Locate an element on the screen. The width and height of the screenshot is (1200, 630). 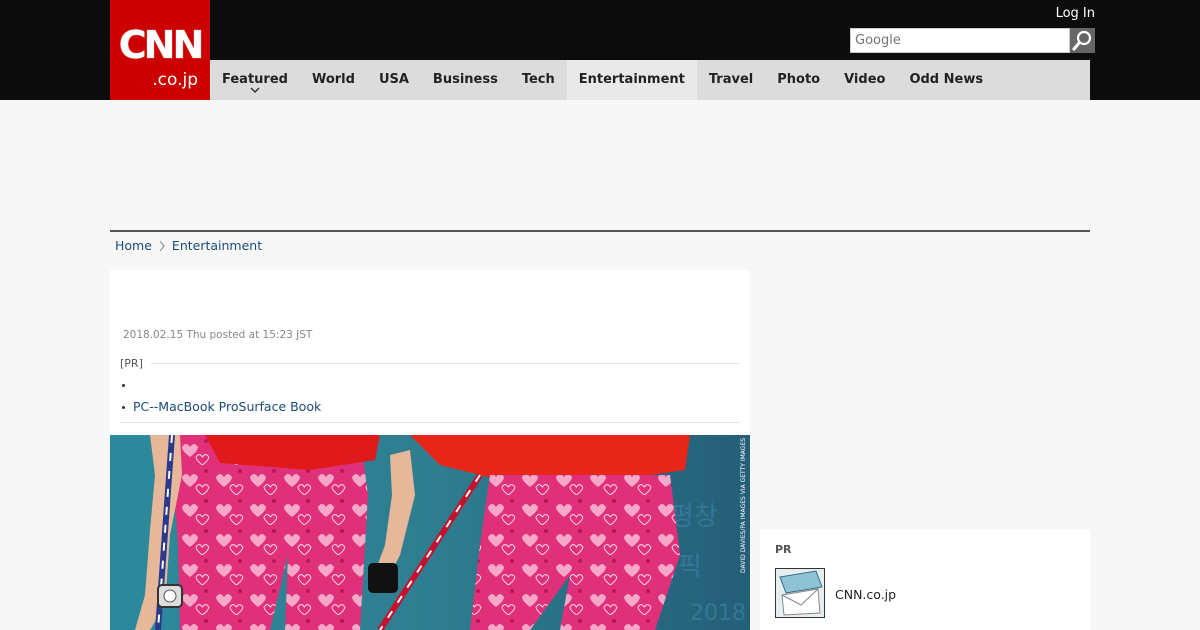
pr-list: PC--MacBook ProSurface Book is located at coordinates (430, 396).